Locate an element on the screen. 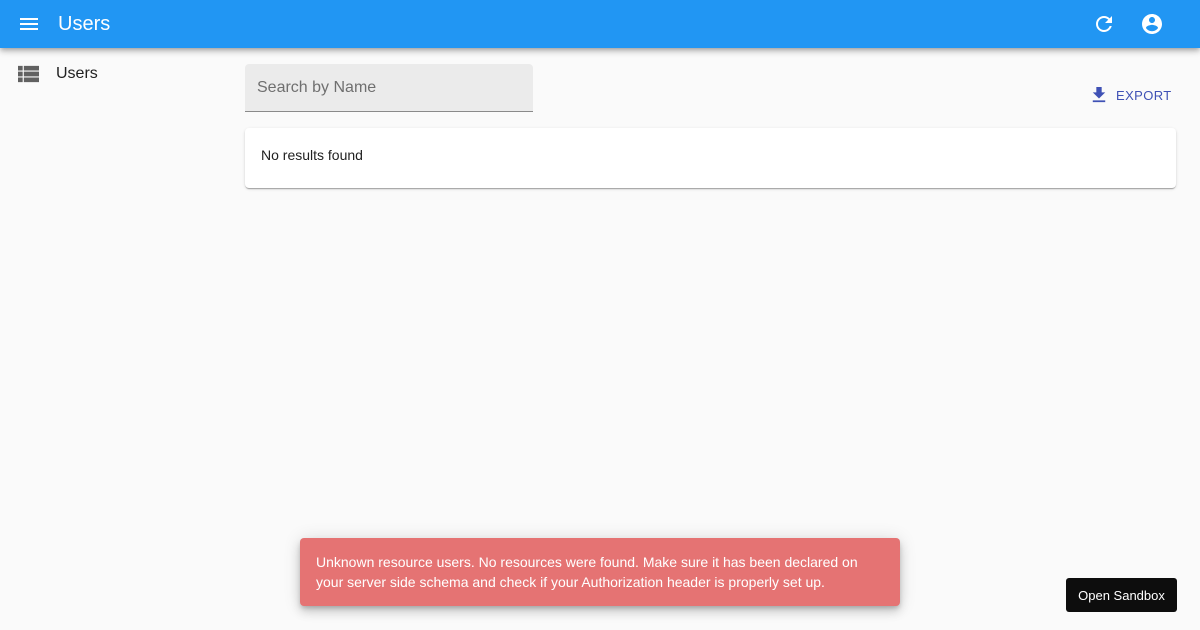  menu-button is located at coordinates (29, 24).